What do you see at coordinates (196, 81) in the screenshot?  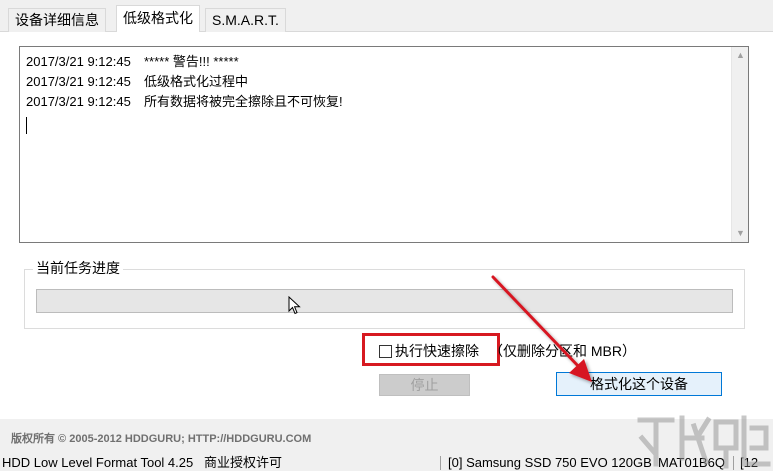 I see `log-message: 低级格式化过程中` at bounding box center [196, 81].